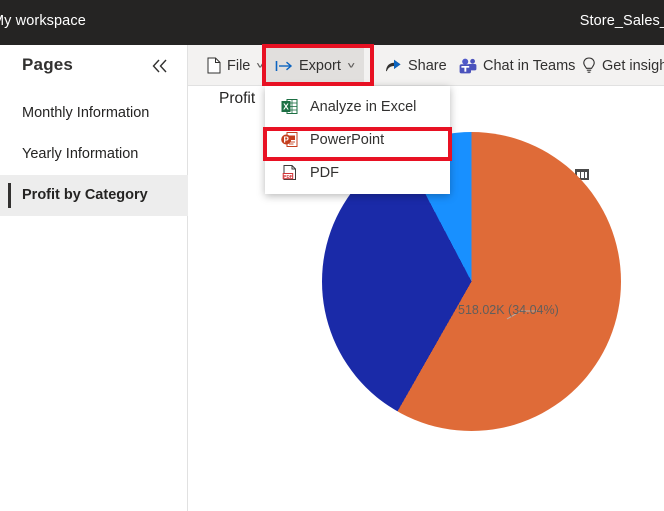 The height and width of the screenshot is (511, 664). Describe the element at coordinates (86, 113) in the screenshot. I see `page-item-label: Monthly Information` at that location.